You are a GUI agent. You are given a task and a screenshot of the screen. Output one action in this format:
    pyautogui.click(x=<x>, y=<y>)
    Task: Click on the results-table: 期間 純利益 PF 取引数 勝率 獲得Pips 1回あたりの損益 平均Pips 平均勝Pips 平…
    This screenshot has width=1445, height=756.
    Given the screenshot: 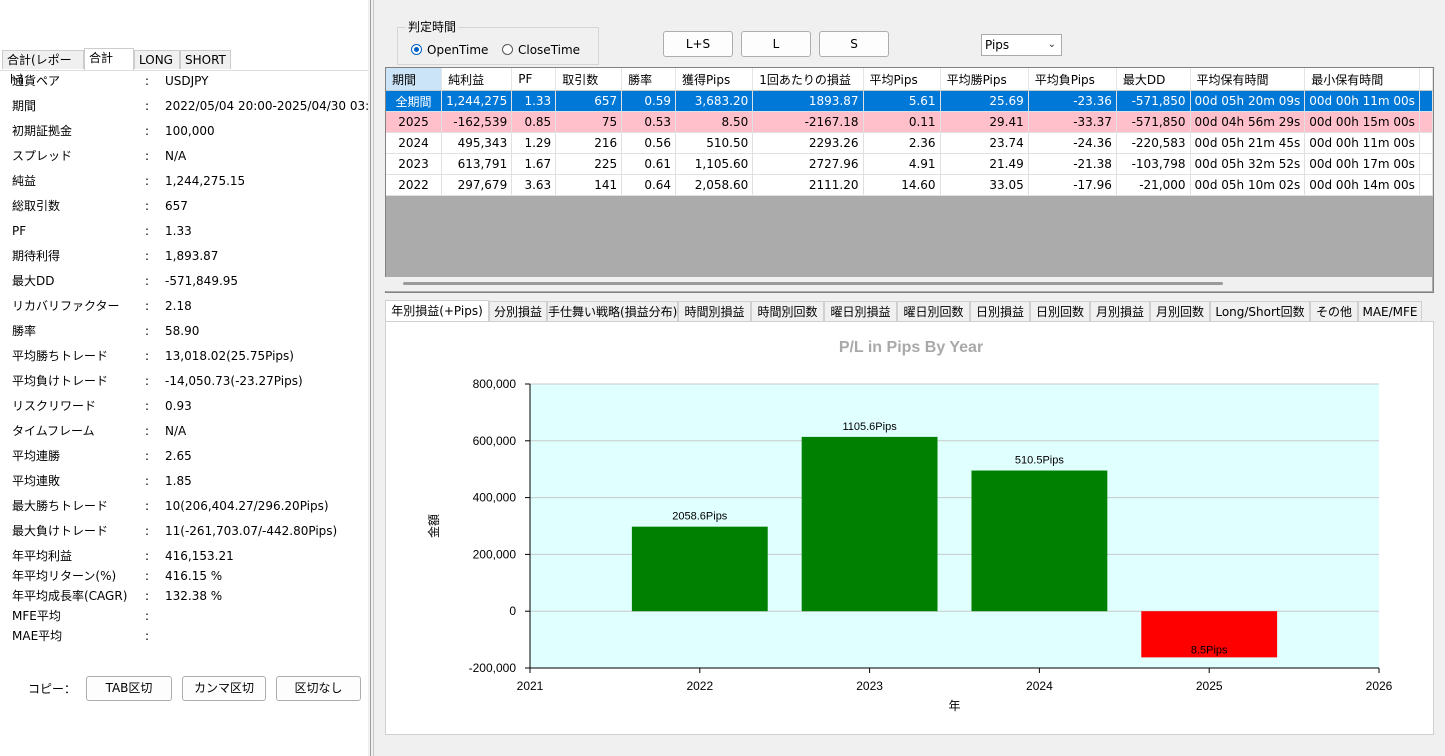 What is the action you would take?
    pyautogui.click(x=909, y=132)
    